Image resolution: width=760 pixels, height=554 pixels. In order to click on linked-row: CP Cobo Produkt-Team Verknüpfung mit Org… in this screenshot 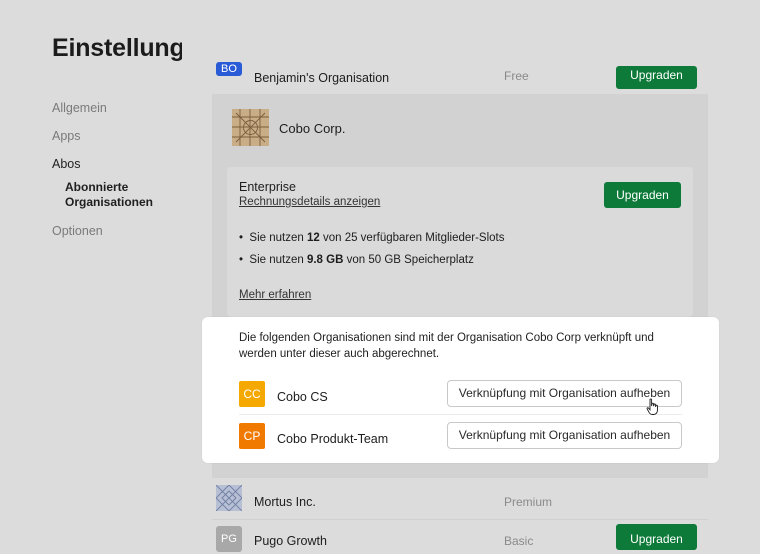, I will do `click(460, 437)`.